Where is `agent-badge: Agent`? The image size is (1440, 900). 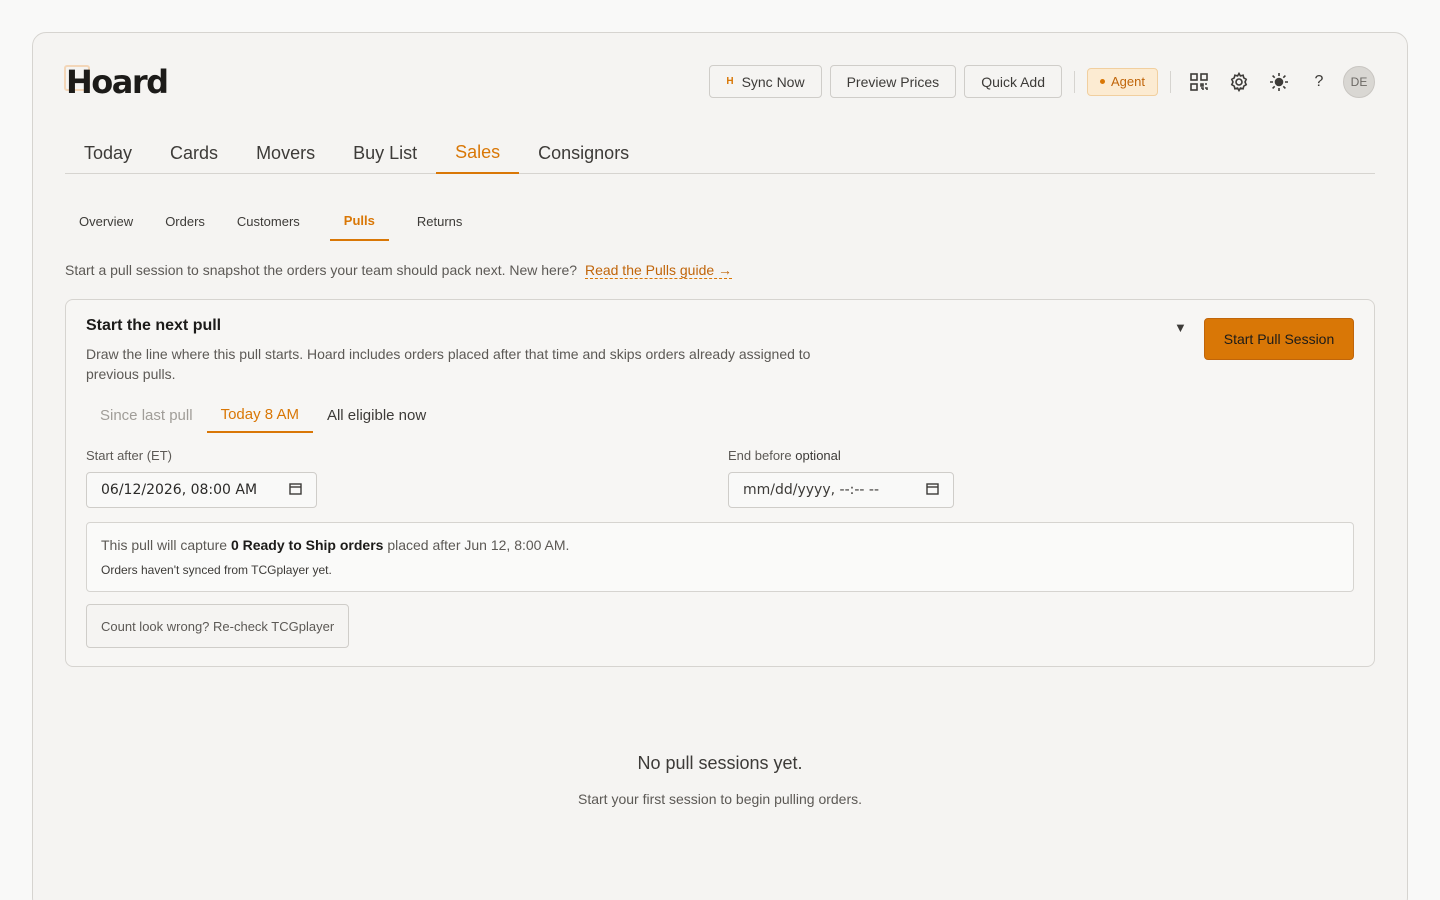
agent-badge: Agent is located at coordinates (1122, 81).